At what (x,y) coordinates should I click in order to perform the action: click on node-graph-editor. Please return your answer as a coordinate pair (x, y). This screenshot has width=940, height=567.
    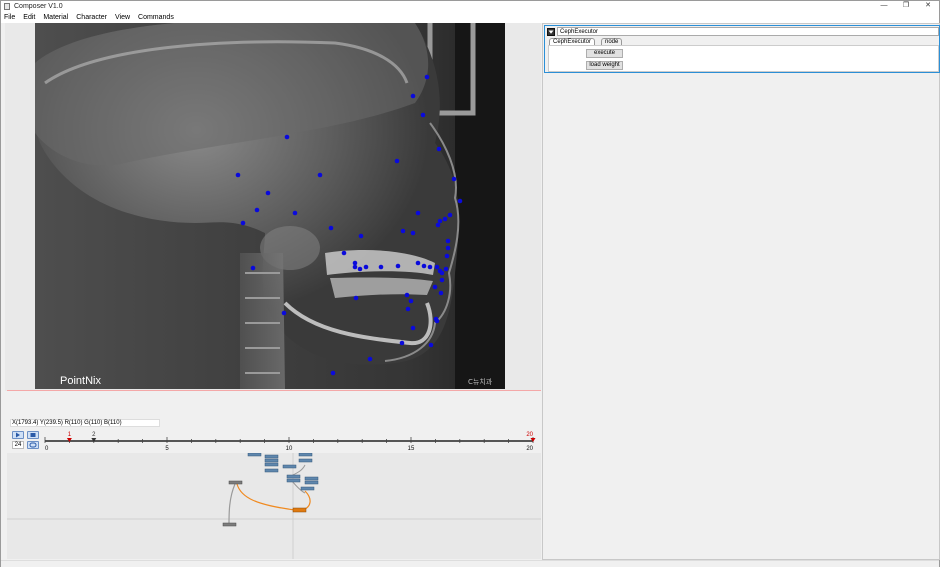
    Looking at the image, I should click on (274, 506).